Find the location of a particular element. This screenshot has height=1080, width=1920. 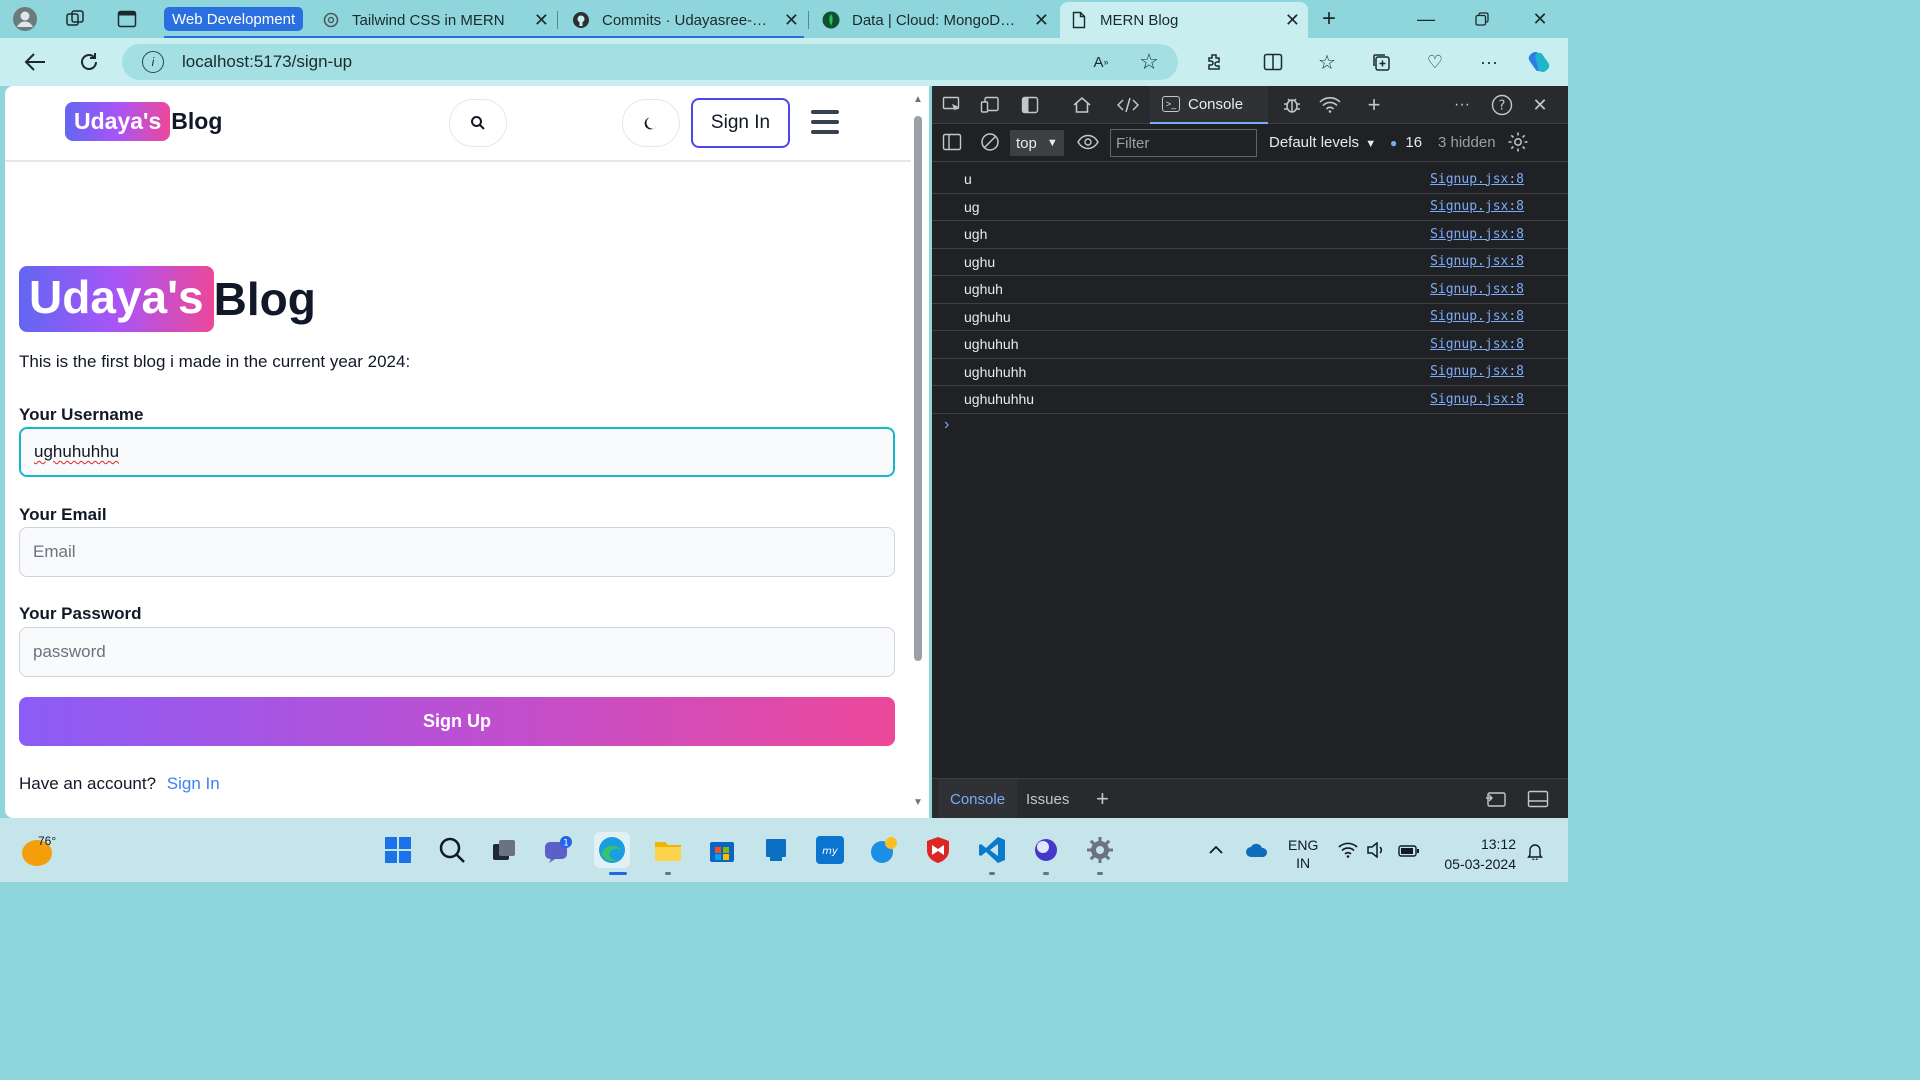

read-aloud-icon: A» is located at coordinates (1101, 62).